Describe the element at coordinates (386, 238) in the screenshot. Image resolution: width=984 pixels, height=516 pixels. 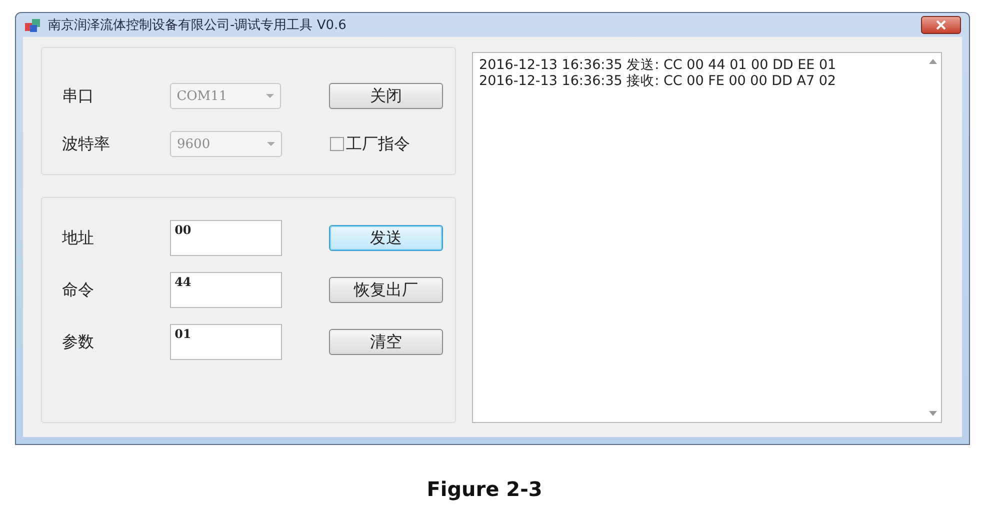
I see `action-button: 发送` at that location.